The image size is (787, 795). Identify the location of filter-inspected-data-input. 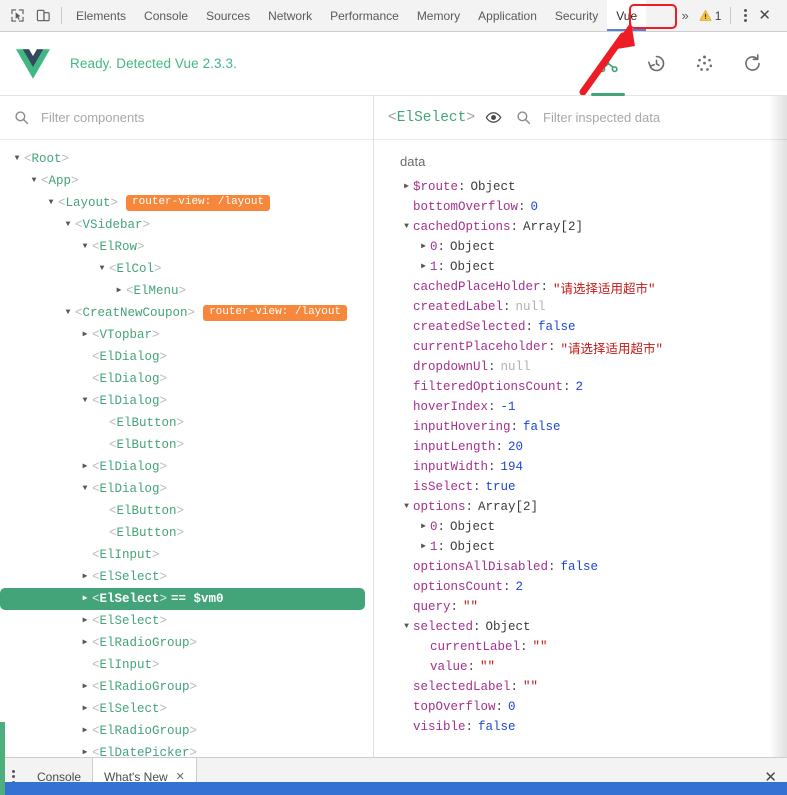
(657, 117).